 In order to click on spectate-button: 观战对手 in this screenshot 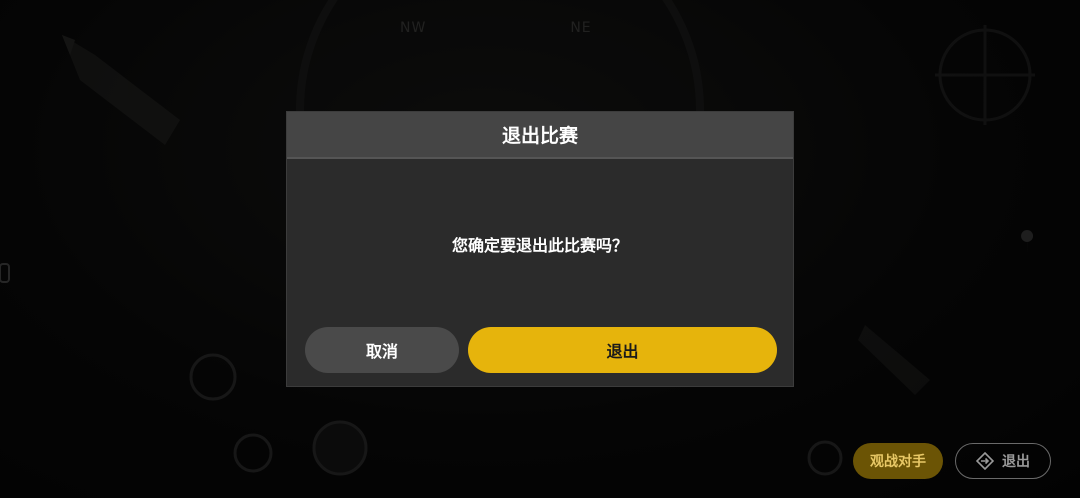, I will do `click(898, 461)`.